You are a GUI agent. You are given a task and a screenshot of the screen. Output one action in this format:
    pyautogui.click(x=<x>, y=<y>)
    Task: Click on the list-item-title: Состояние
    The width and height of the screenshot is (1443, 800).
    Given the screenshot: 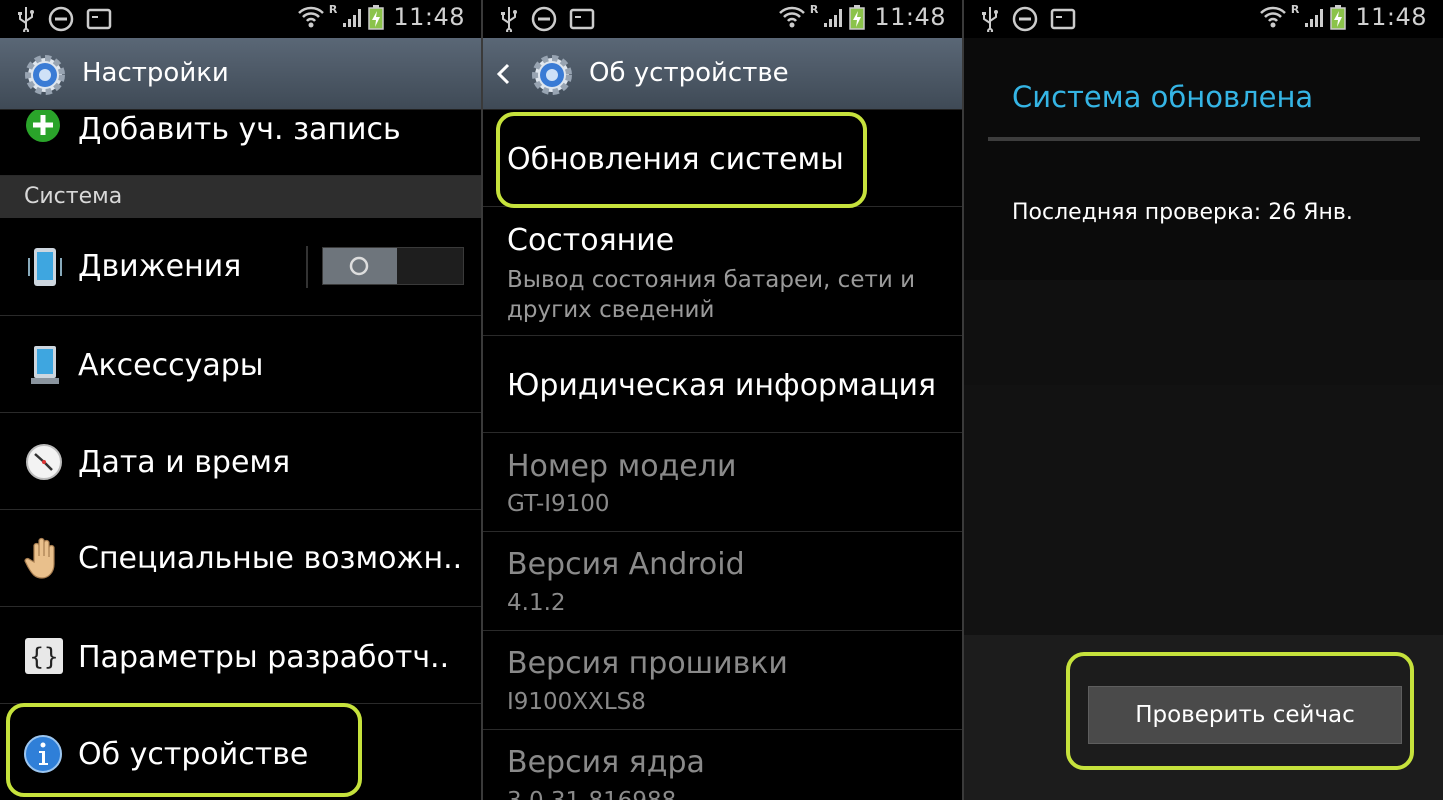 What is the action you would take?
    pyautogui.click(x=591, y=240)
    